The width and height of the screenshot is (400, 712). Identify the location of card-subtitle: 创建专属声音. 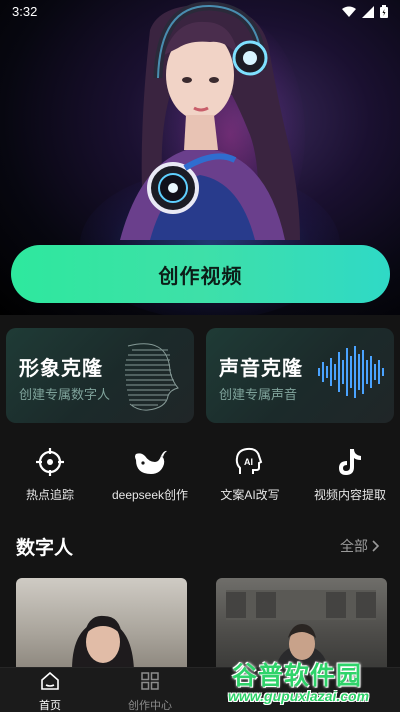
(258, 394).